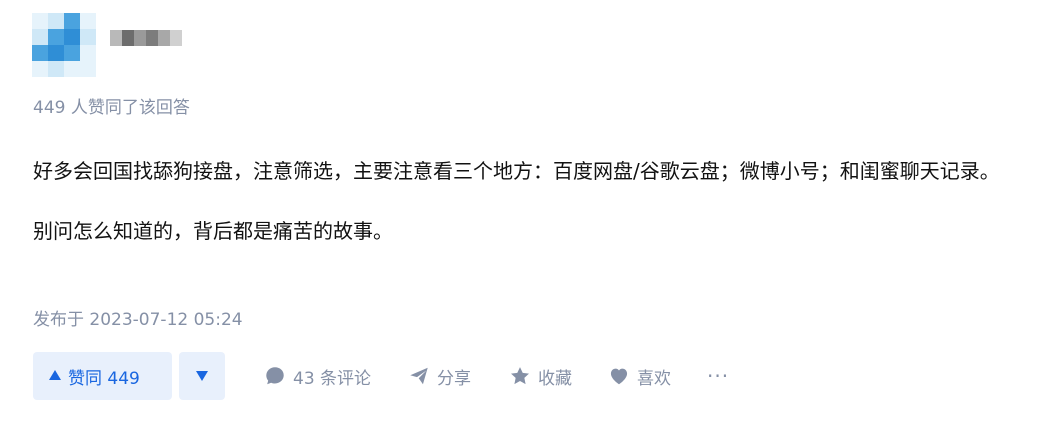  I want to click on heart-icon, so click(619, 376).